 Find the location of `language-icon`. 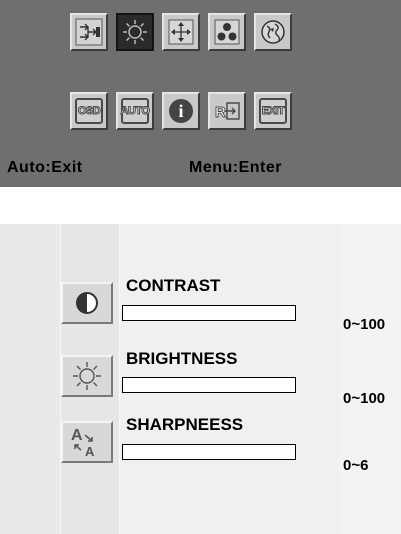

language-icon is located at coordinates (273, 32).